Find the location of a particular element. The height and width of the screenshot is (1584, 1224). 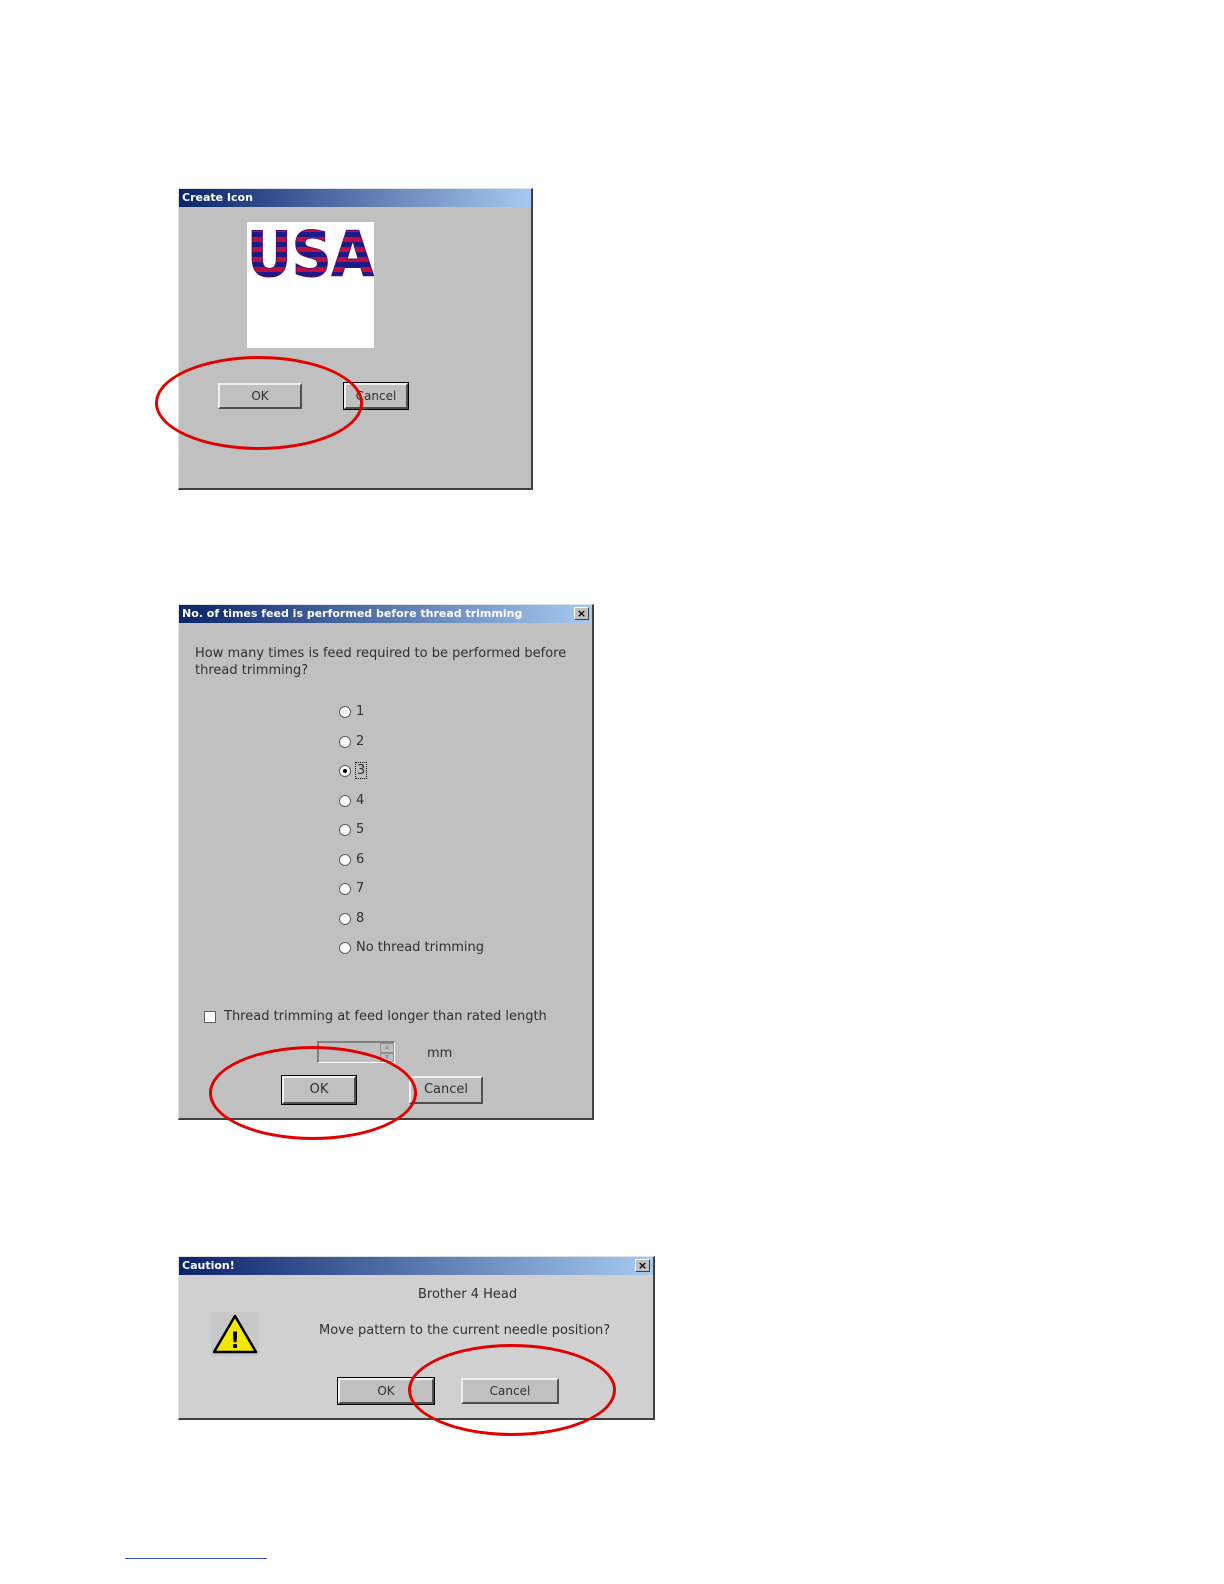

spinner-up-icon: ▲ is located at coordinates (387, 1048).